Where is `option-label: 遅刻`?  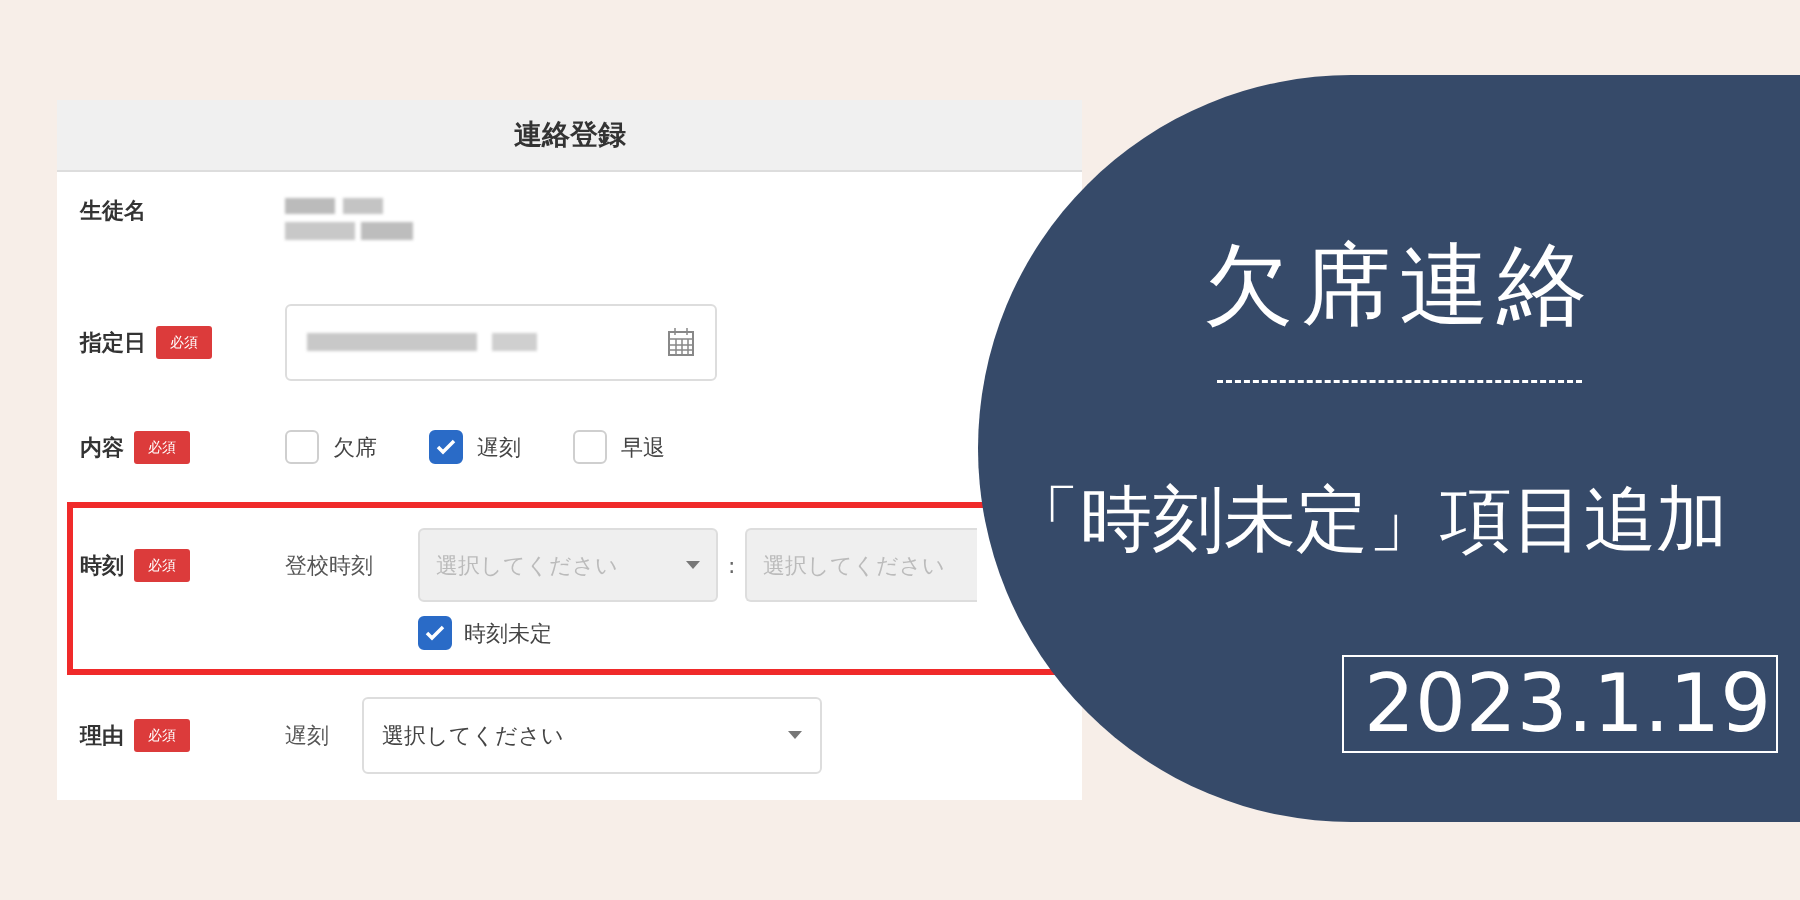
option-label: 遅刻 is located at coordinates (499, 447).